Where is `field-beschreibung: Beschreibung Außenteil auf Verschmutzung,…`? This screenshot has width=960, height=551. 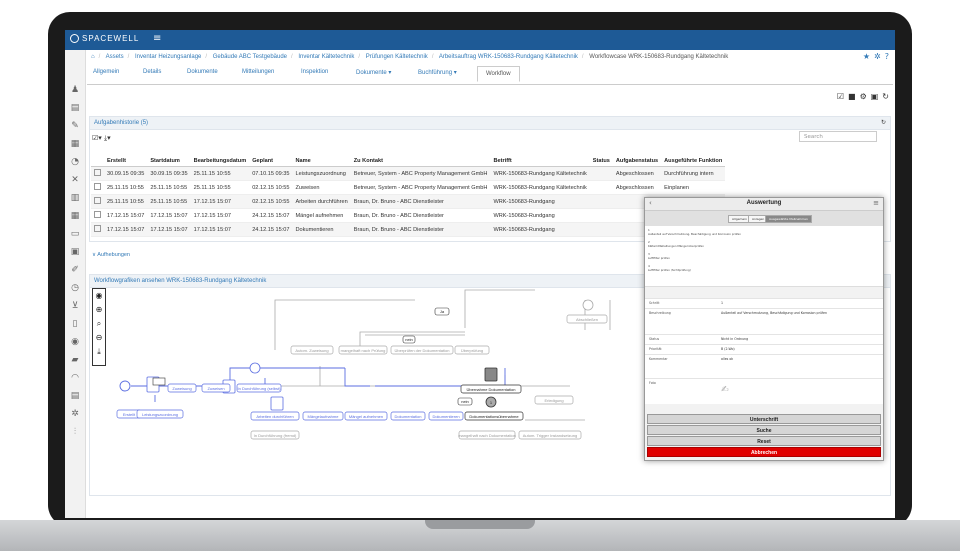 field-beschreibung: Beschreibung Außenteil auf Verschmutzung,… is located at coordinates (764, 321).